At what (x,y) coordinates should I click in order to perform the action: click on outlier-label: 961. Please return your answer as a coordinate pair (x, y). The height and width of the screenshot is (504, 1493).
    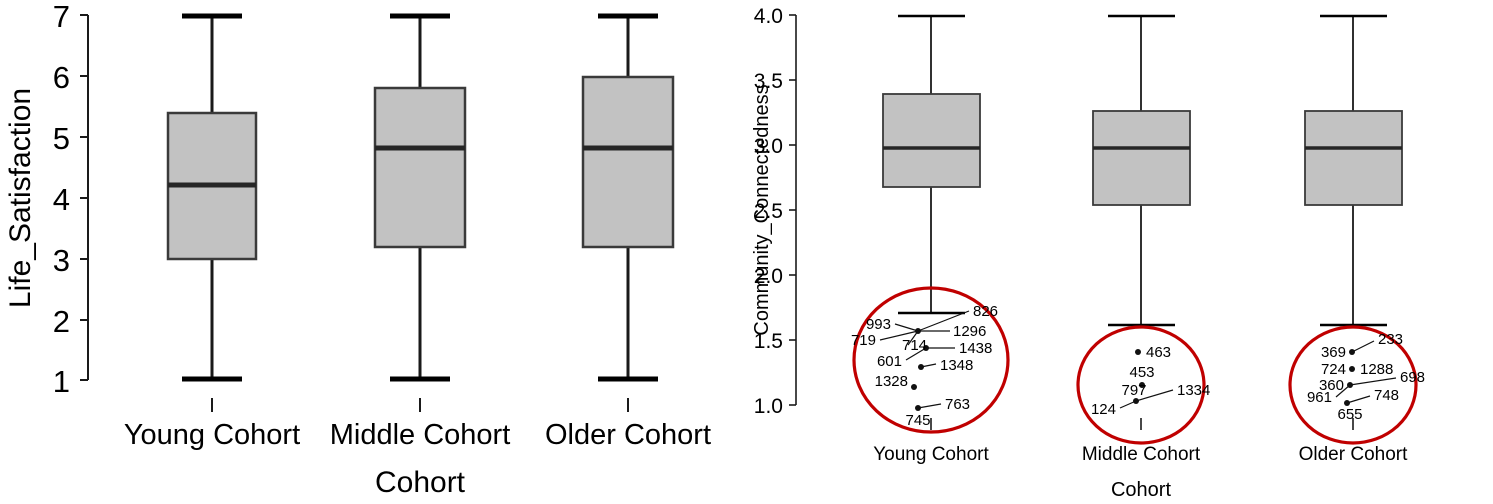
    Looking at the image, I should click on (1319, 397).